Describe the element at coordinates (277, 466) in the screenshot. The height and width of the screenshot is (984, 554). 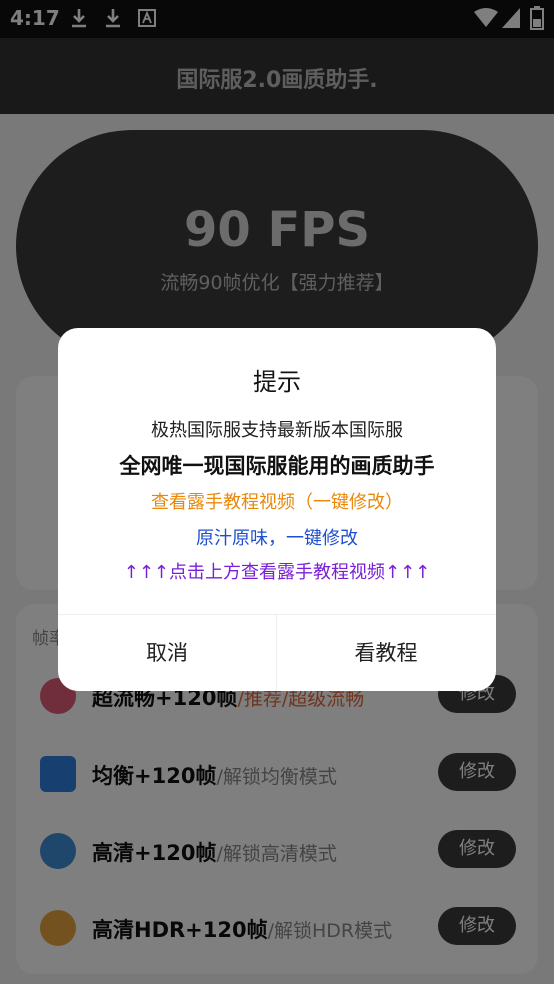
I see `dialog-line-2: 全网唯一现国际服能用的画质助手` at that location.